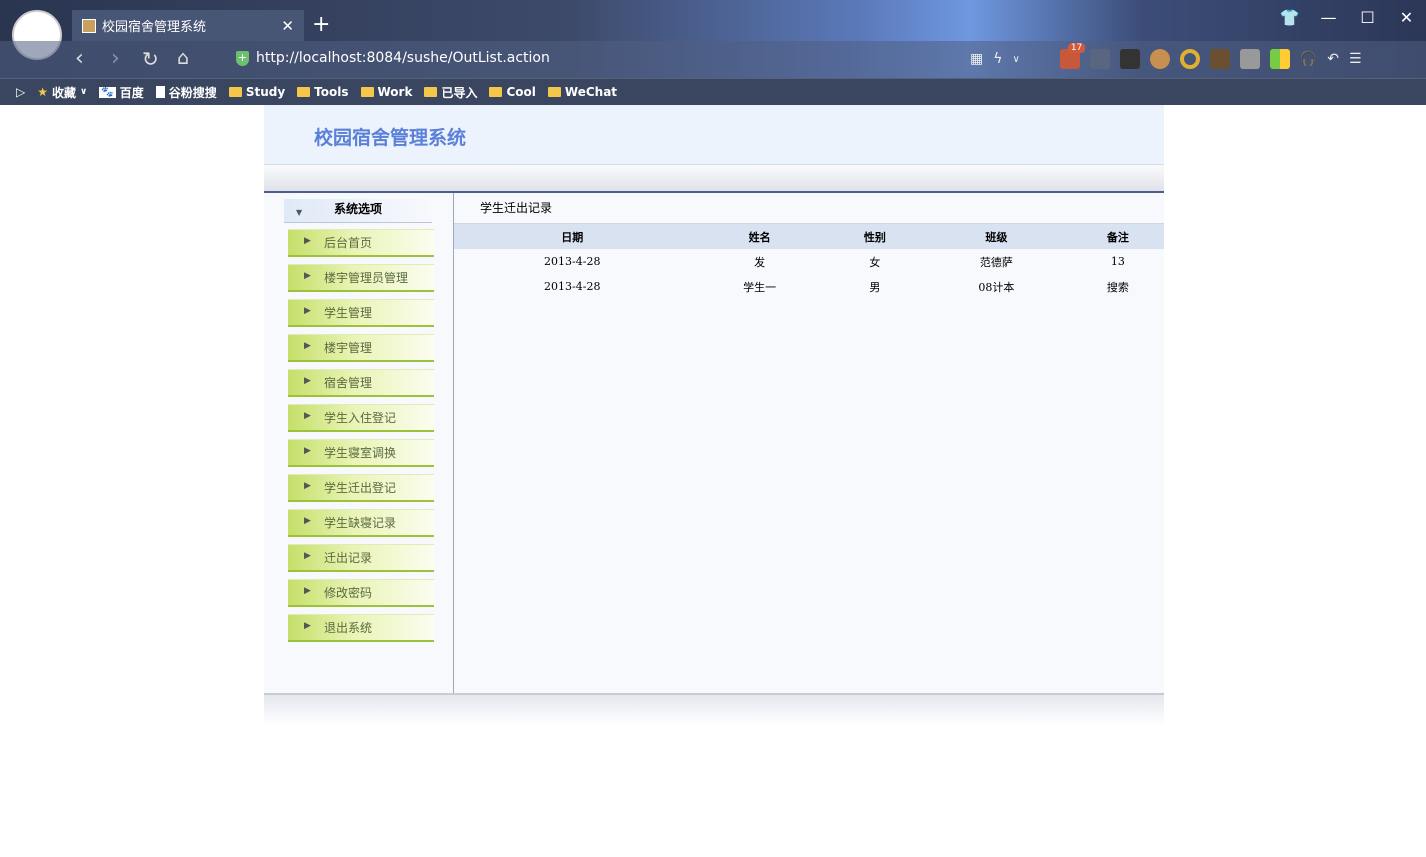  I want to click on extension-chrome-icon, so click(1189, 59).